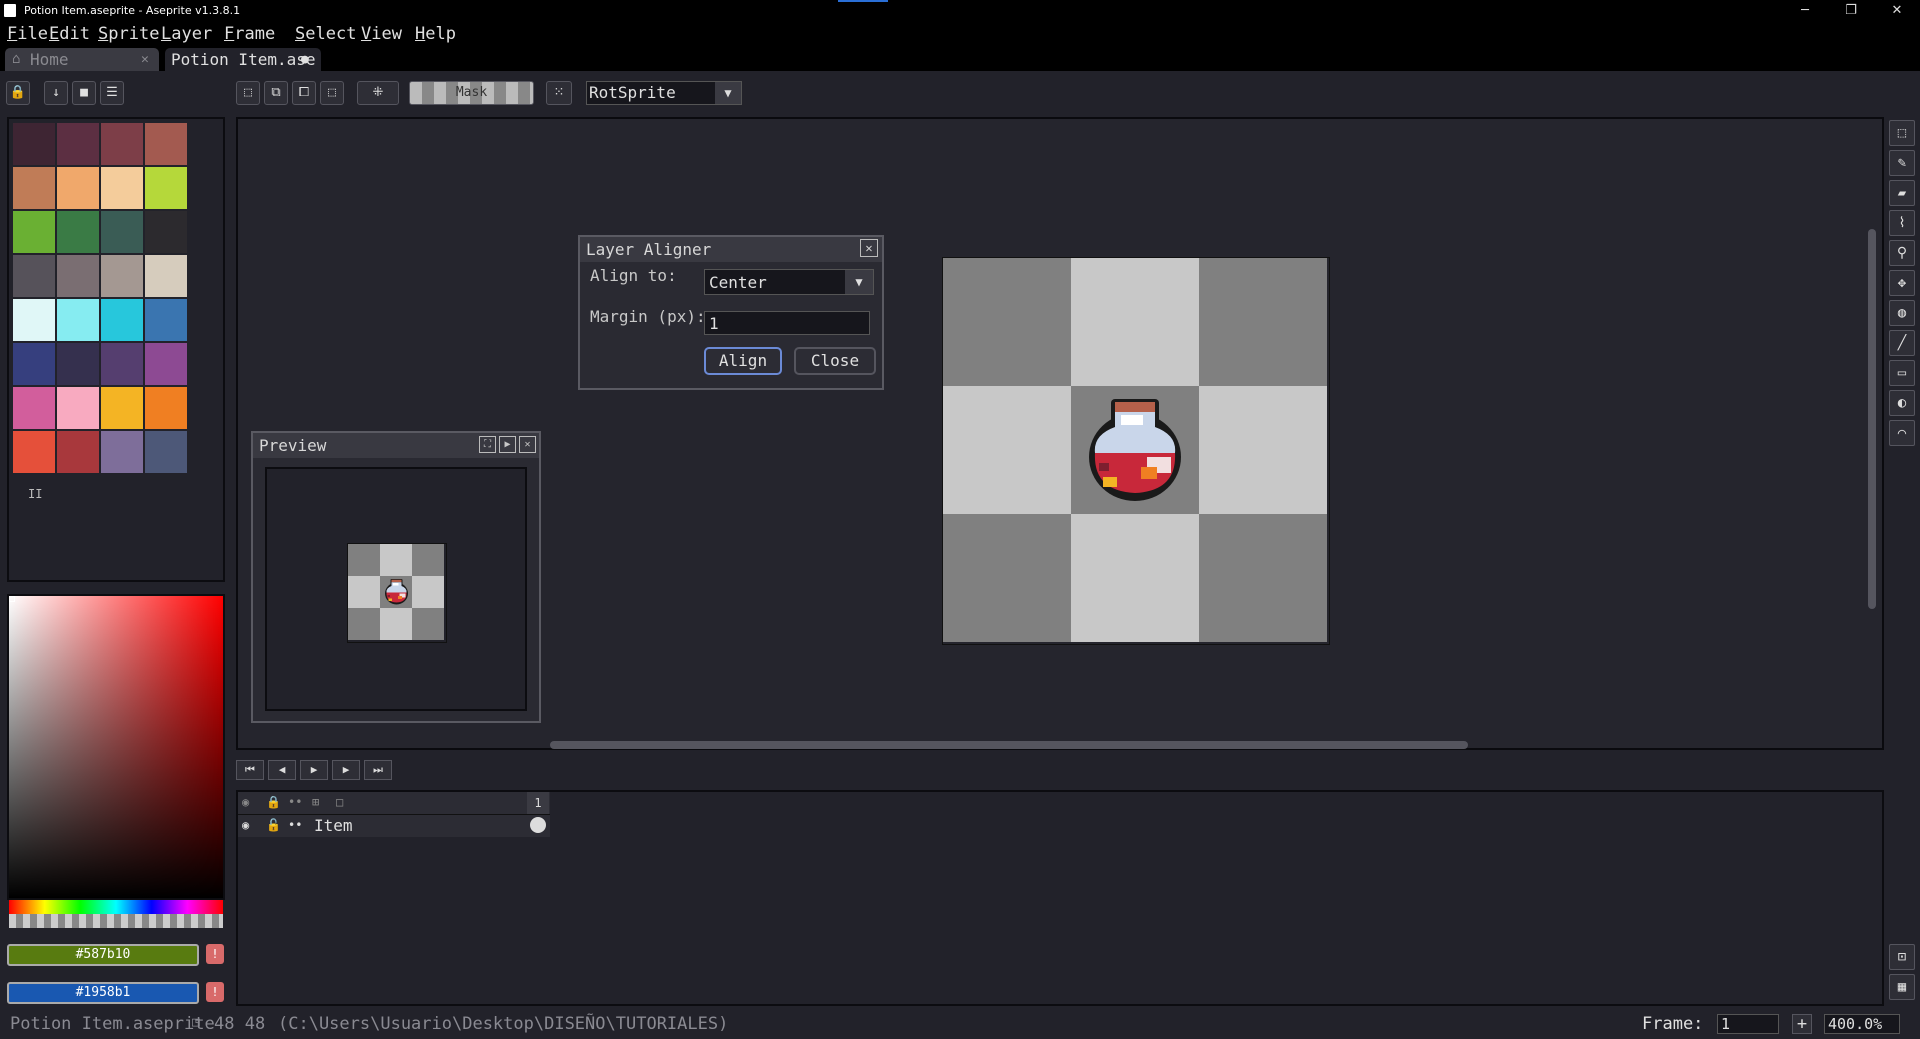 The image size is (1920, 1039). Describe the element at coordinates (559, 93) in the screenshot. I see `pivot-icon: ⁙` at that location.